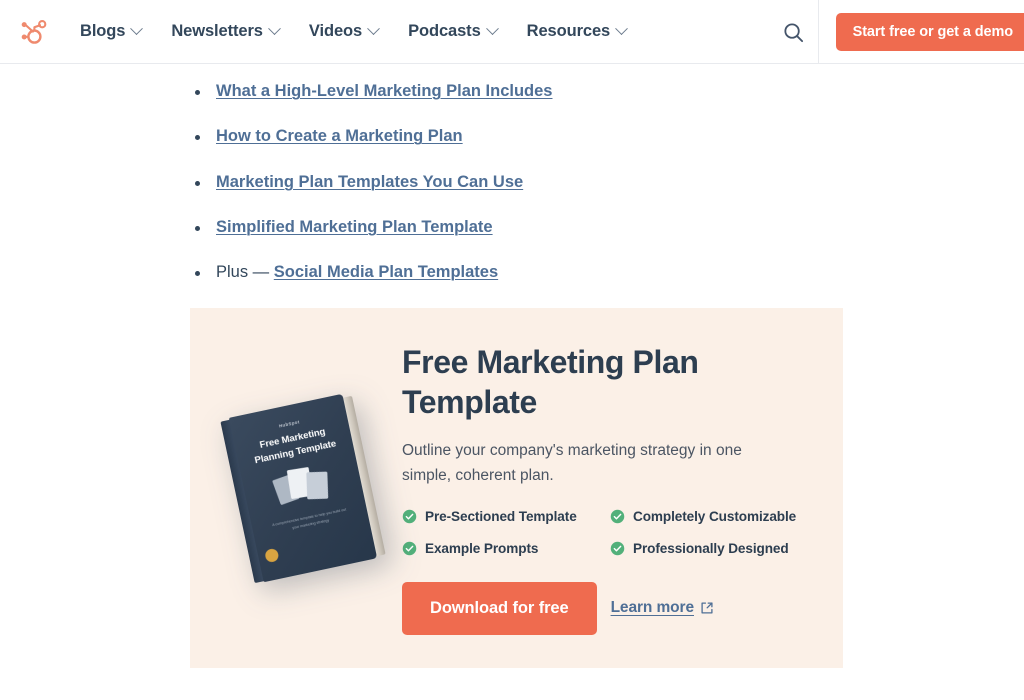 The height and width of the screenshot is (700, 1024). What do you see at coordinates (317, 486) in the screenshot?
I see `document-shape` at bounding box center [317, 486].